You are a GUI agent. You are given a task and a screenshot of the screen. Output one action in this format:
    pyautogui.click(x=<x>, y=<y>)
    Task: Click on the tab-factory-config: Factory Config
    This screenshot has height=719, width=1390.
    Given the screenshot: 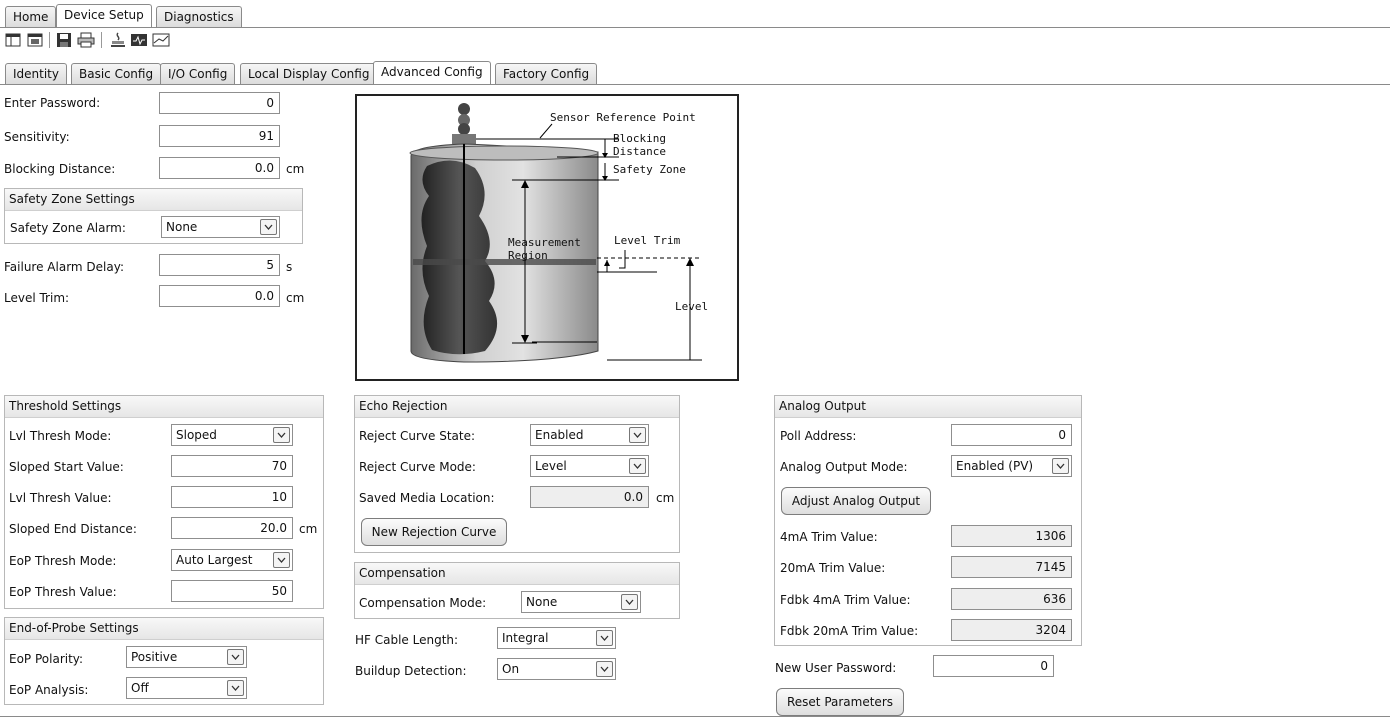 What is the action you would take?
    pyautogui.click(x=546, y=73)
    